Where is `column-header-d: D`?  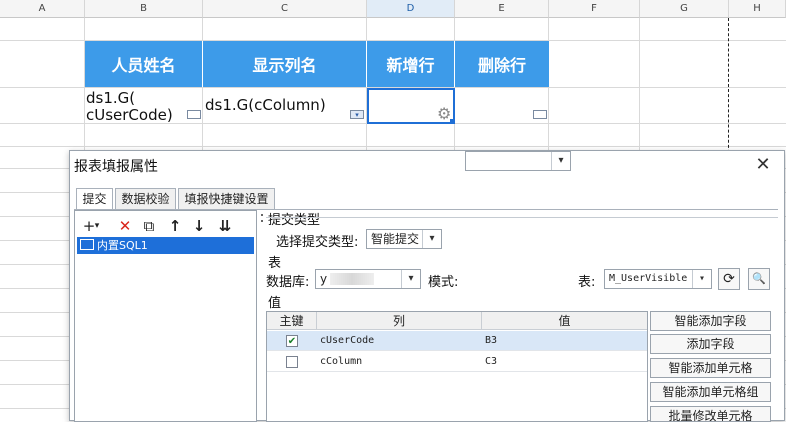 column-header-d: D is located at coordinates (411, 9).